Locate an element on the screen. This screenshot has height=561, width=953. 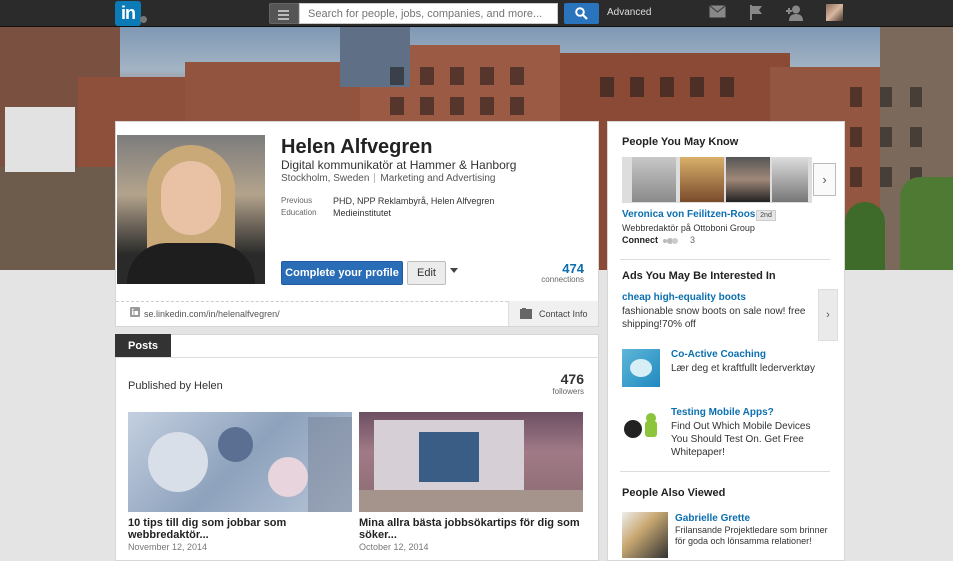
logo-status-dot is located at coordinates (143, 19).